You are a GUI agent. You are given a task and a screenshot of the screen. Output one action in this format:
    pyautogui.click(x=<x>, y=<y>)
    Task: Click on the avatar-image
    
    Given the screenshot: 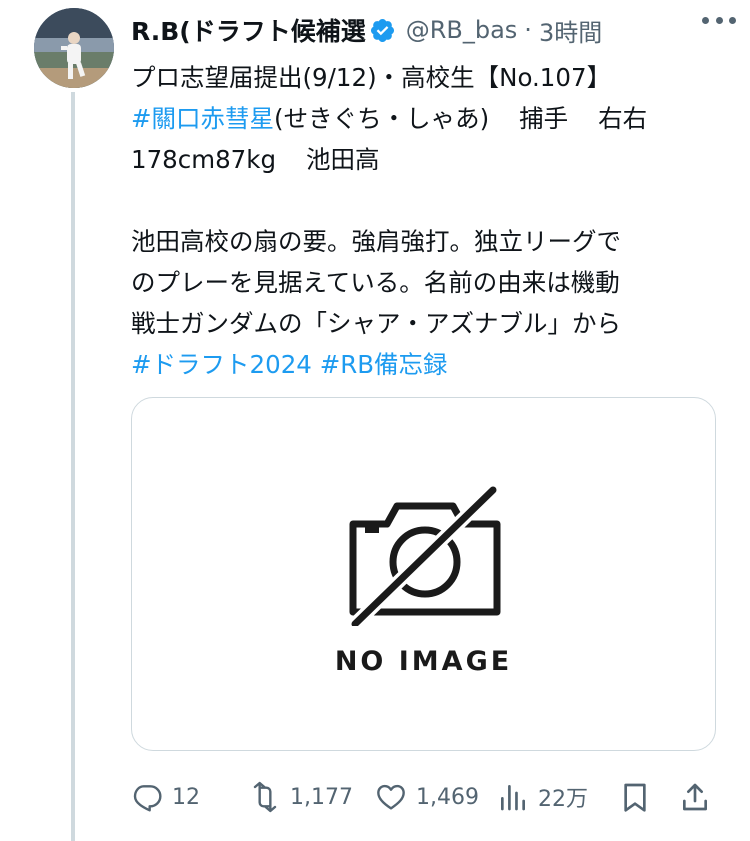 What is the action you would take?
    pyautogui.click(x=74, y=48)
    